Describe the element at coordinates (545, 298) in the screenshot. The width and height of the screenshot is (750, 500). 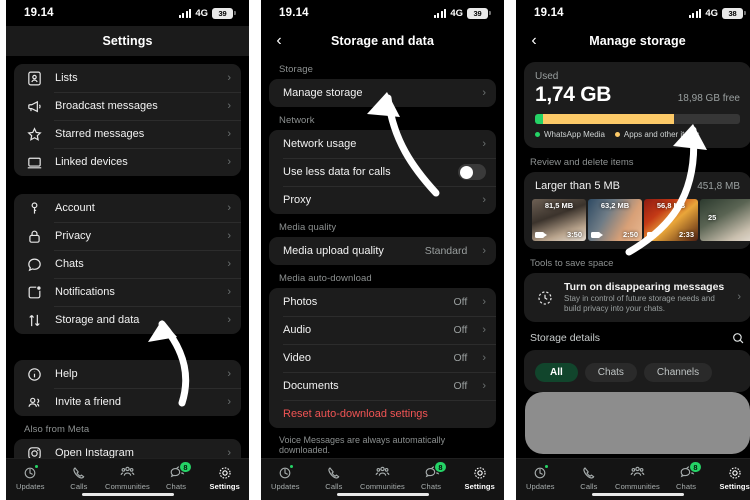
I see `timer-icon` at that location.